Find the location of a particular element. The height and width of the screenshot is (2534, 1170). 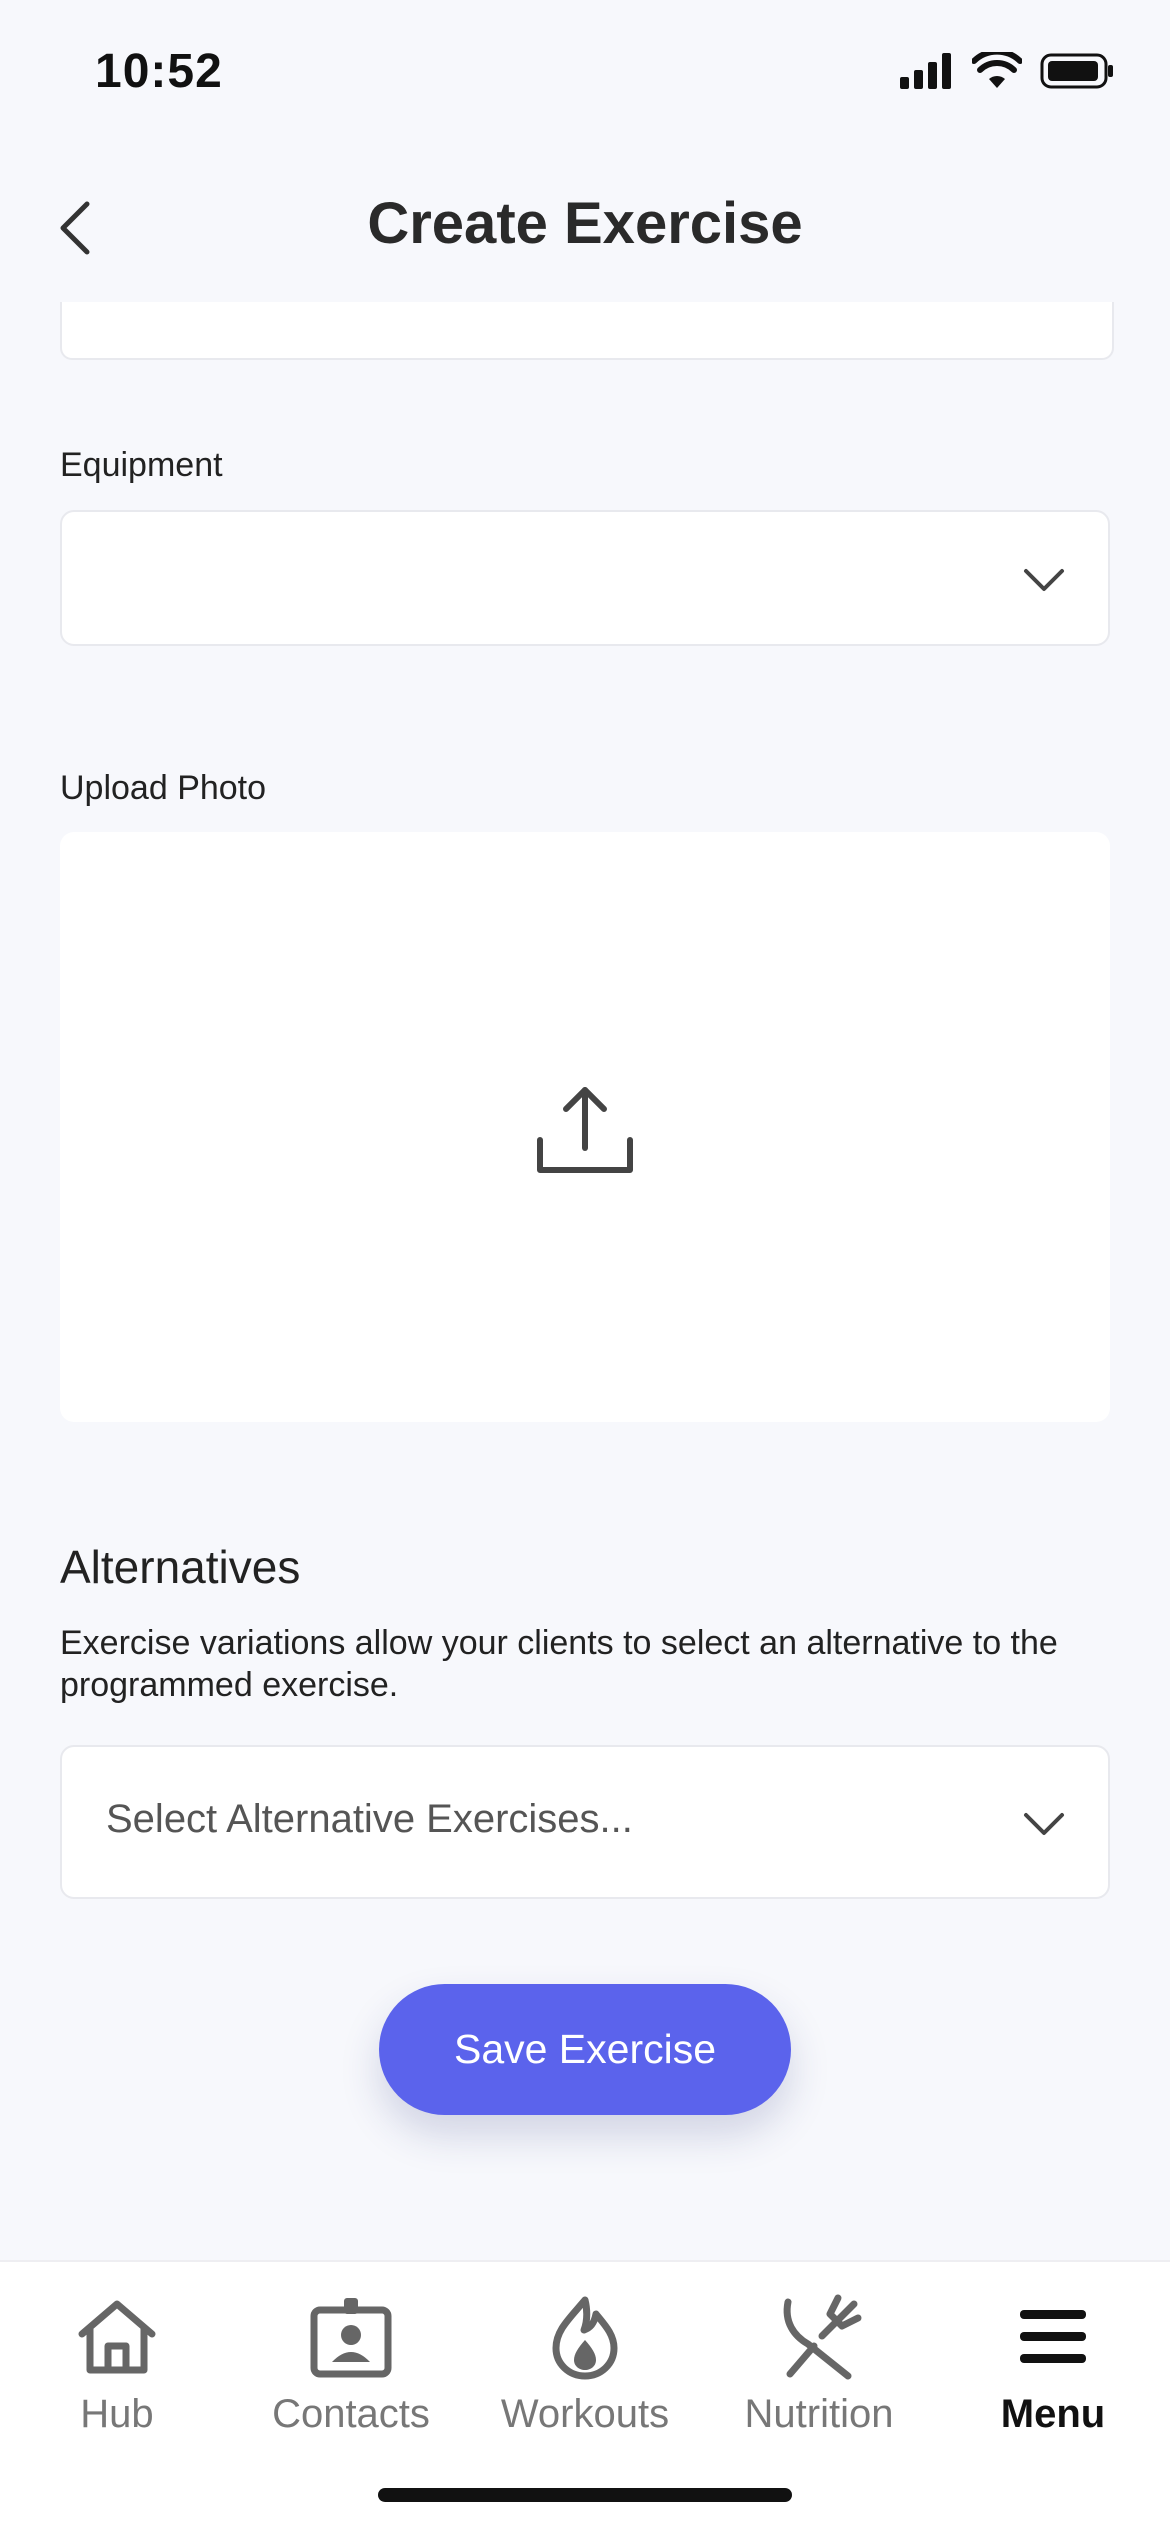

tab-workouts: Workouts is located at coordinates (585, 2364).